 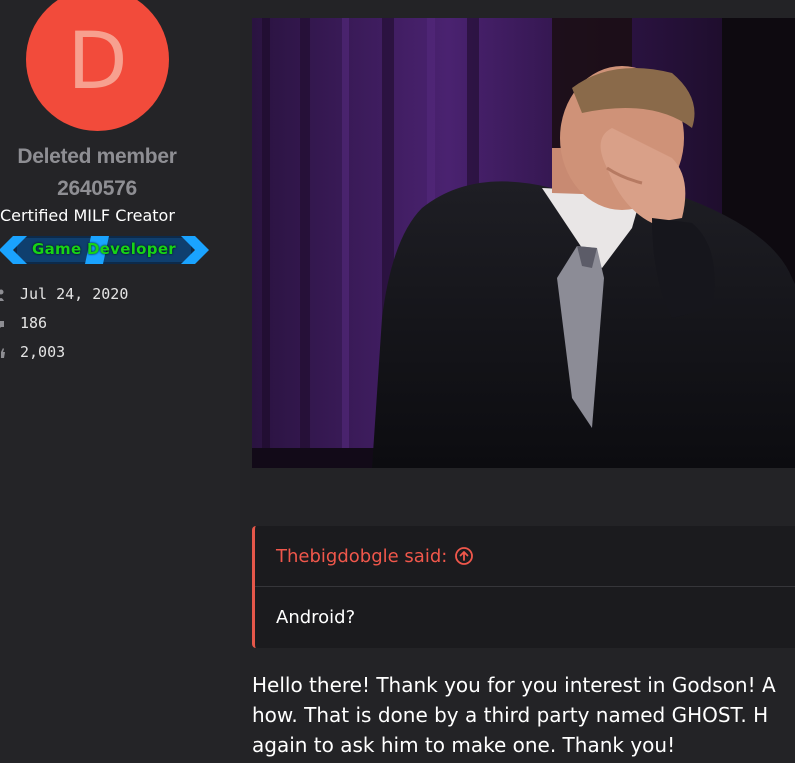 What do you see at coordinates (316, 617) in the screenshot?
I see `quote-text: Android?` at bounding box center [316, 617].